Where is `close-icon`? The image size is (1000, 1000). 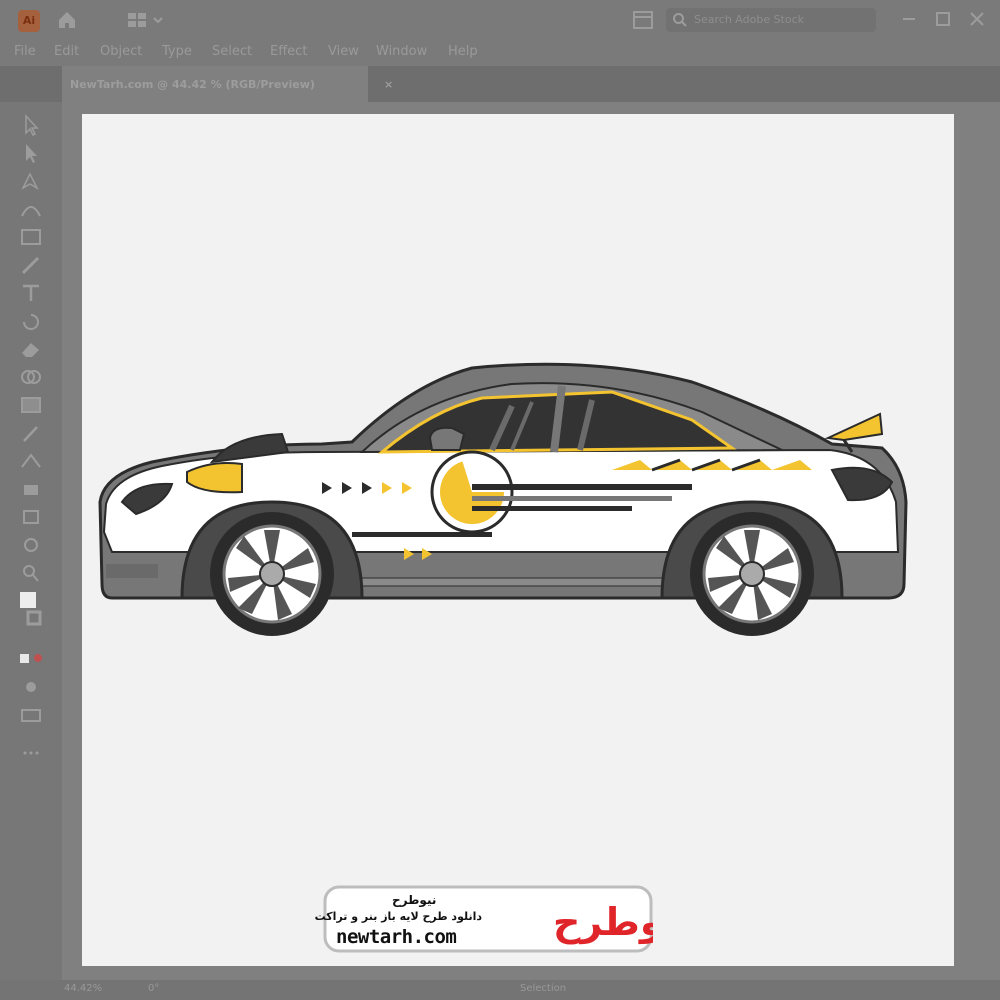 close-icon is located at coordinates (977, 19).